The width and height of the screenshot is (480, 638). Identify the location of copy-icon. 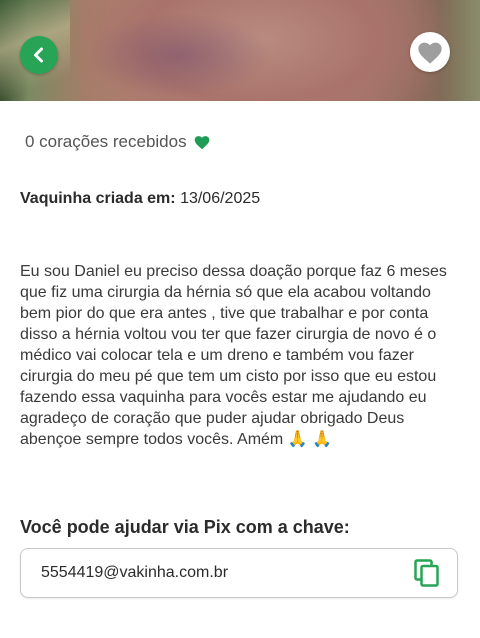
(426, 573).